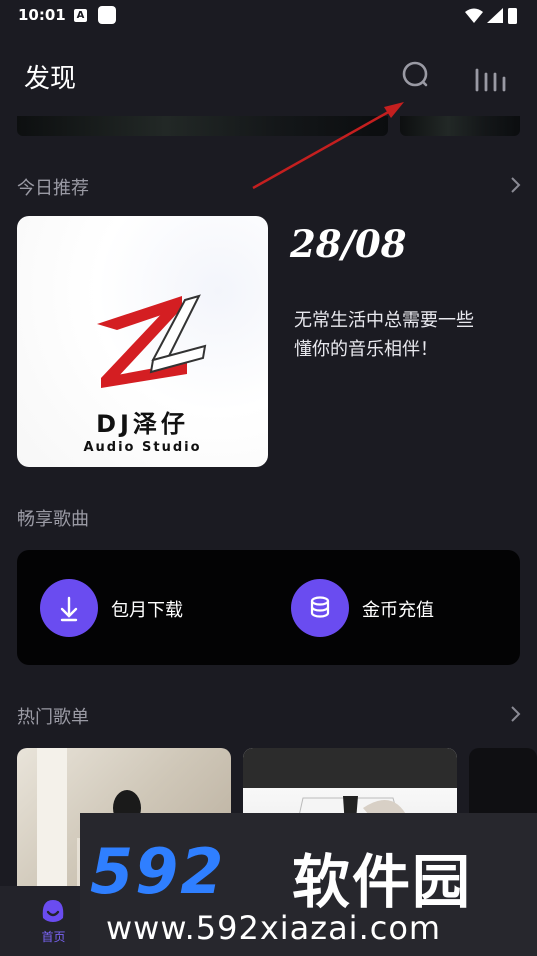 Image resolution: width=537 pixels, height=956 pixels. What do you see at coordinates (142, 447) in the screenshot?
I see `album-subtitle: Audio Studio` at bounding box center [142, 447].